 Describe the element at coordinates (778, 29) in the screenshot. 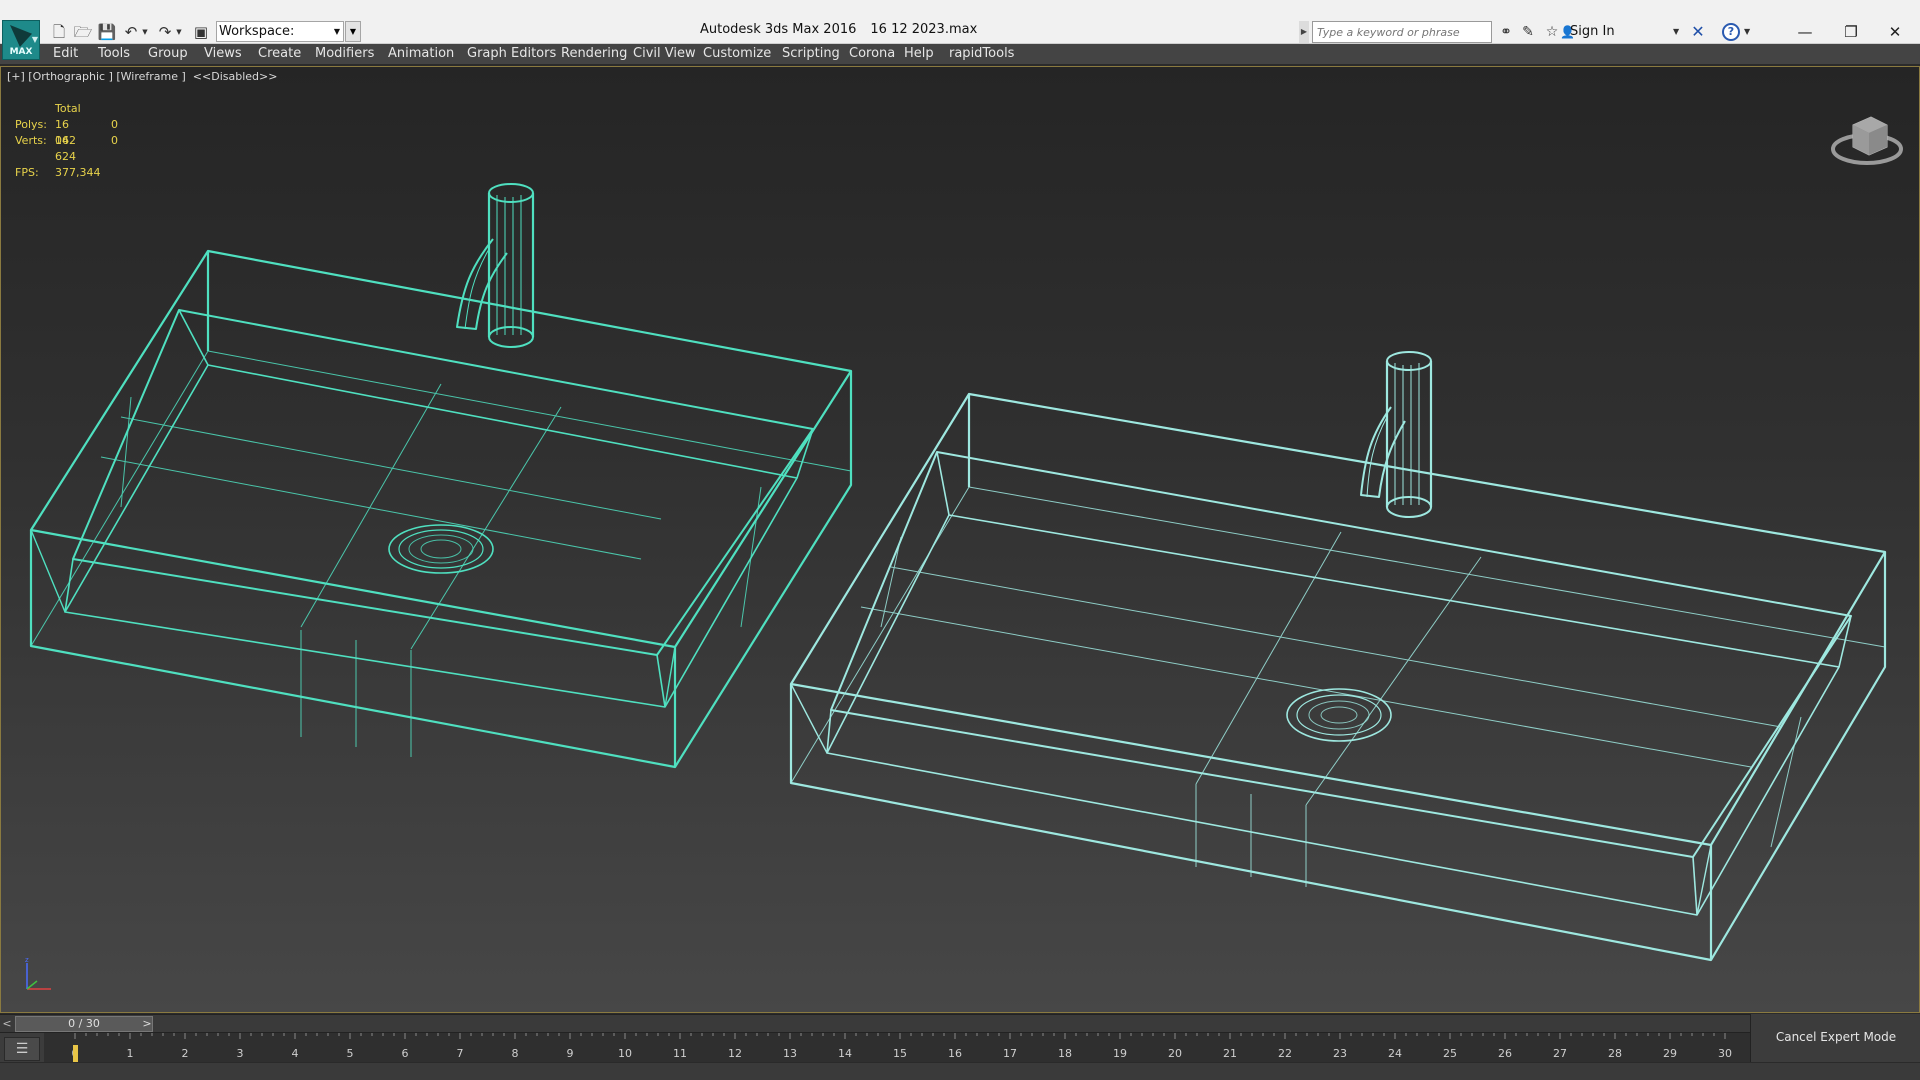

I see `app-name: Autodesk 3ds Max 2016` at that location.